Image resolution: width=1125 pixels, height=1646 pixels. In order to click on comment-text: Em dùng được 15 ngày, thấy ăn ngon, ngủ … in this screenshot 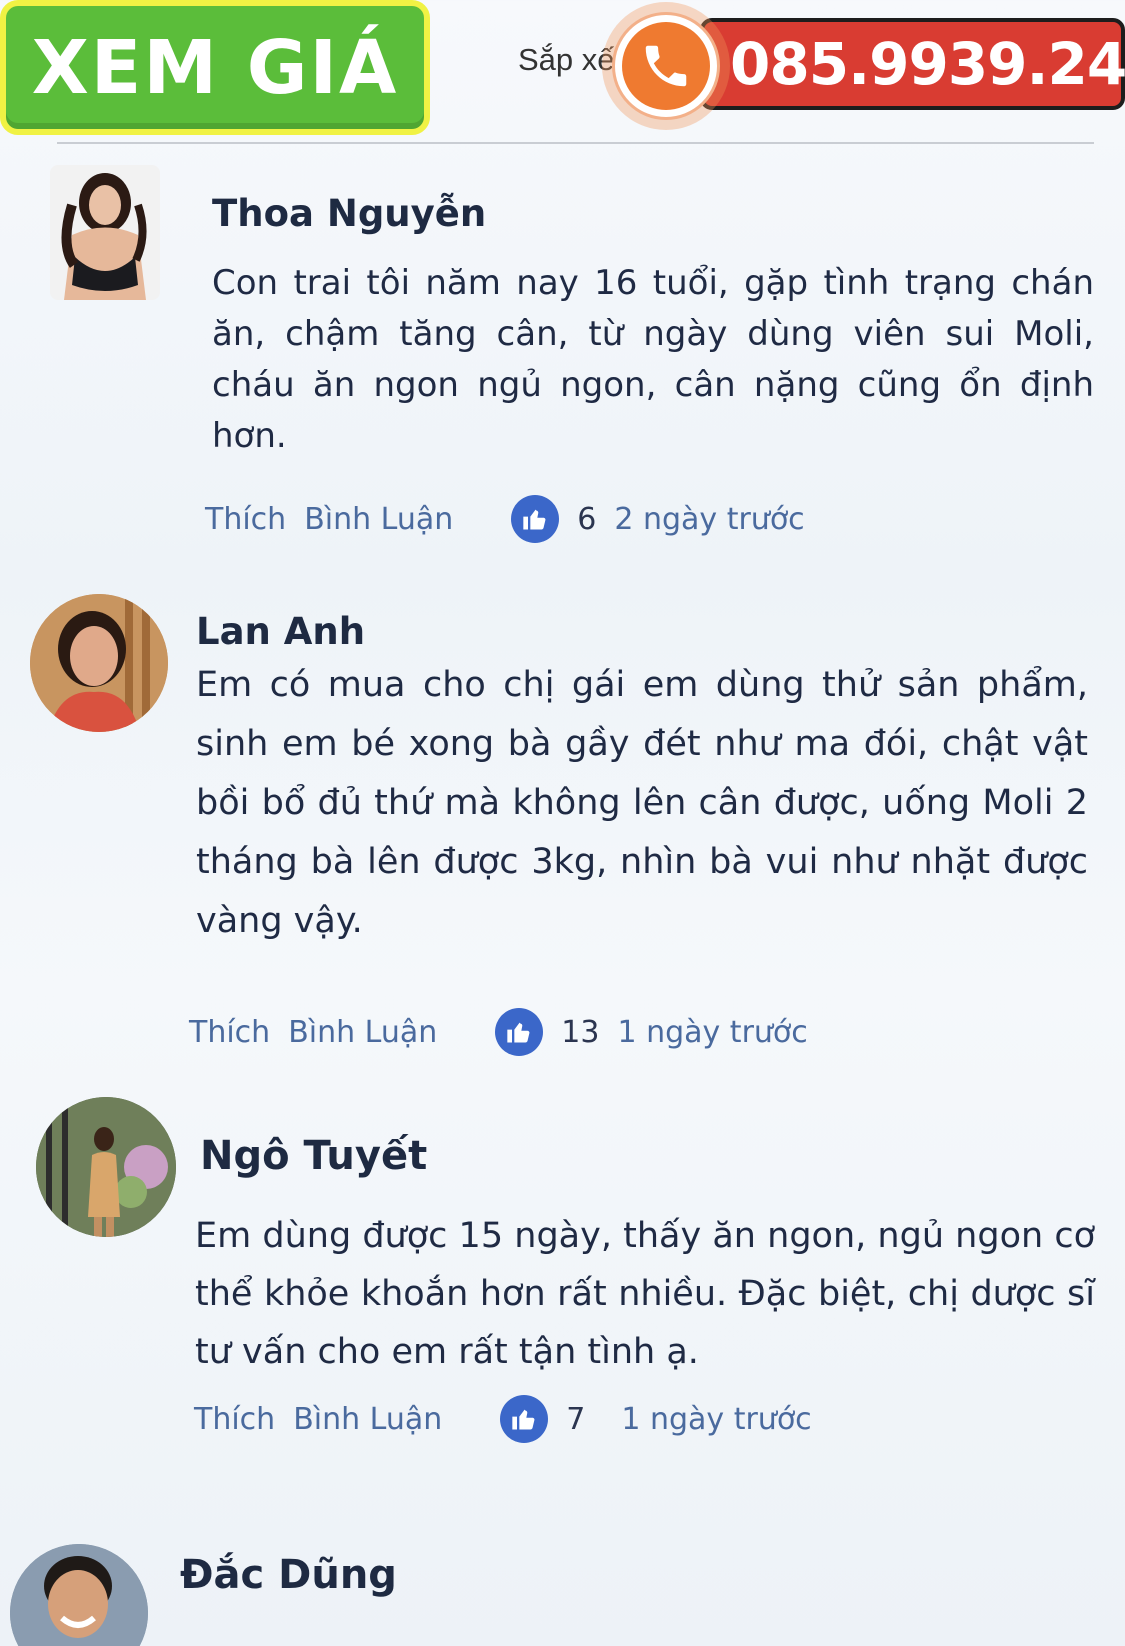, I will do `click(645, 1294)`.